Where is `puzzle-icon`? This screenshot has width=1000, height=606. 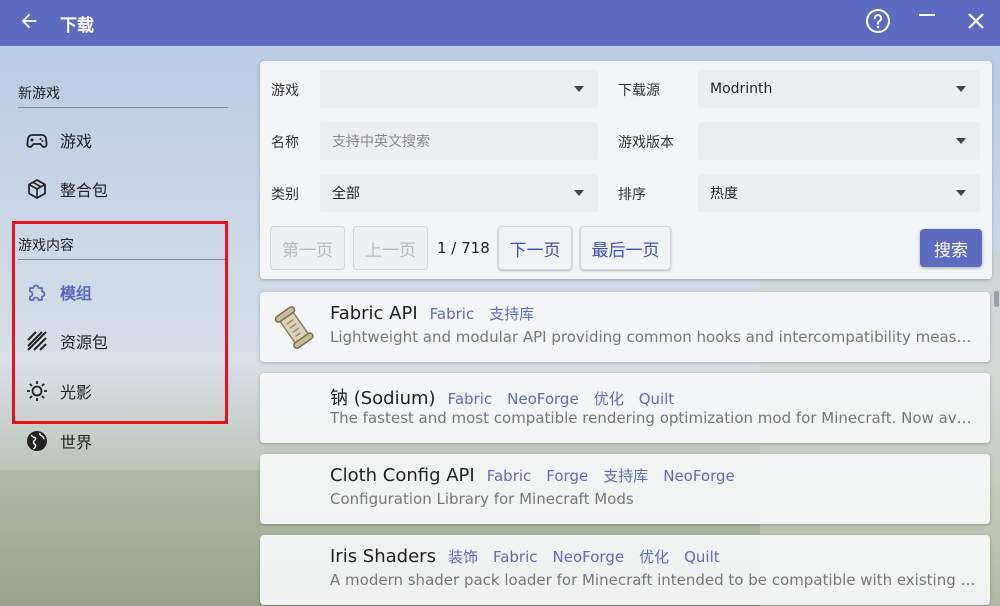 puzzle-icon is located at coordinates (37, 292).